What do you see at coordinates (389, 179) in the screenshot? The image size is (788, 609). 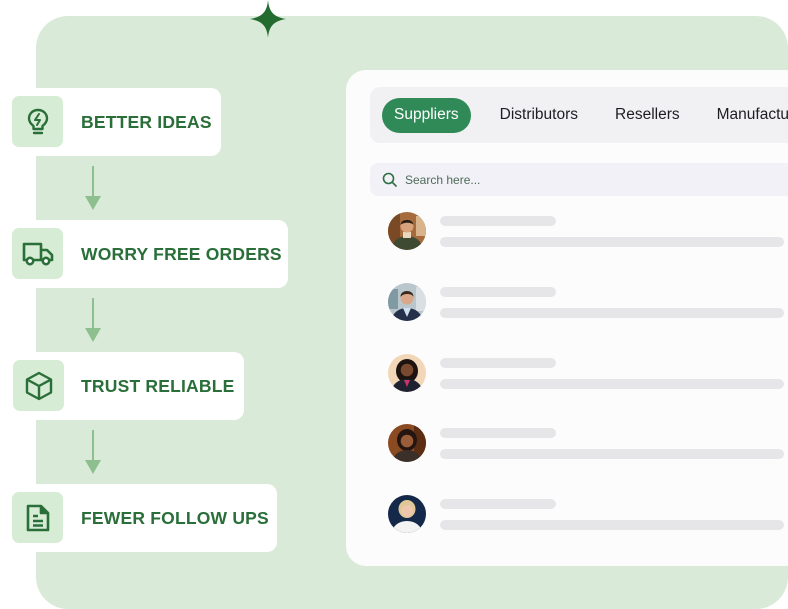 I see `search-icon` at bounding box center [389, 179].